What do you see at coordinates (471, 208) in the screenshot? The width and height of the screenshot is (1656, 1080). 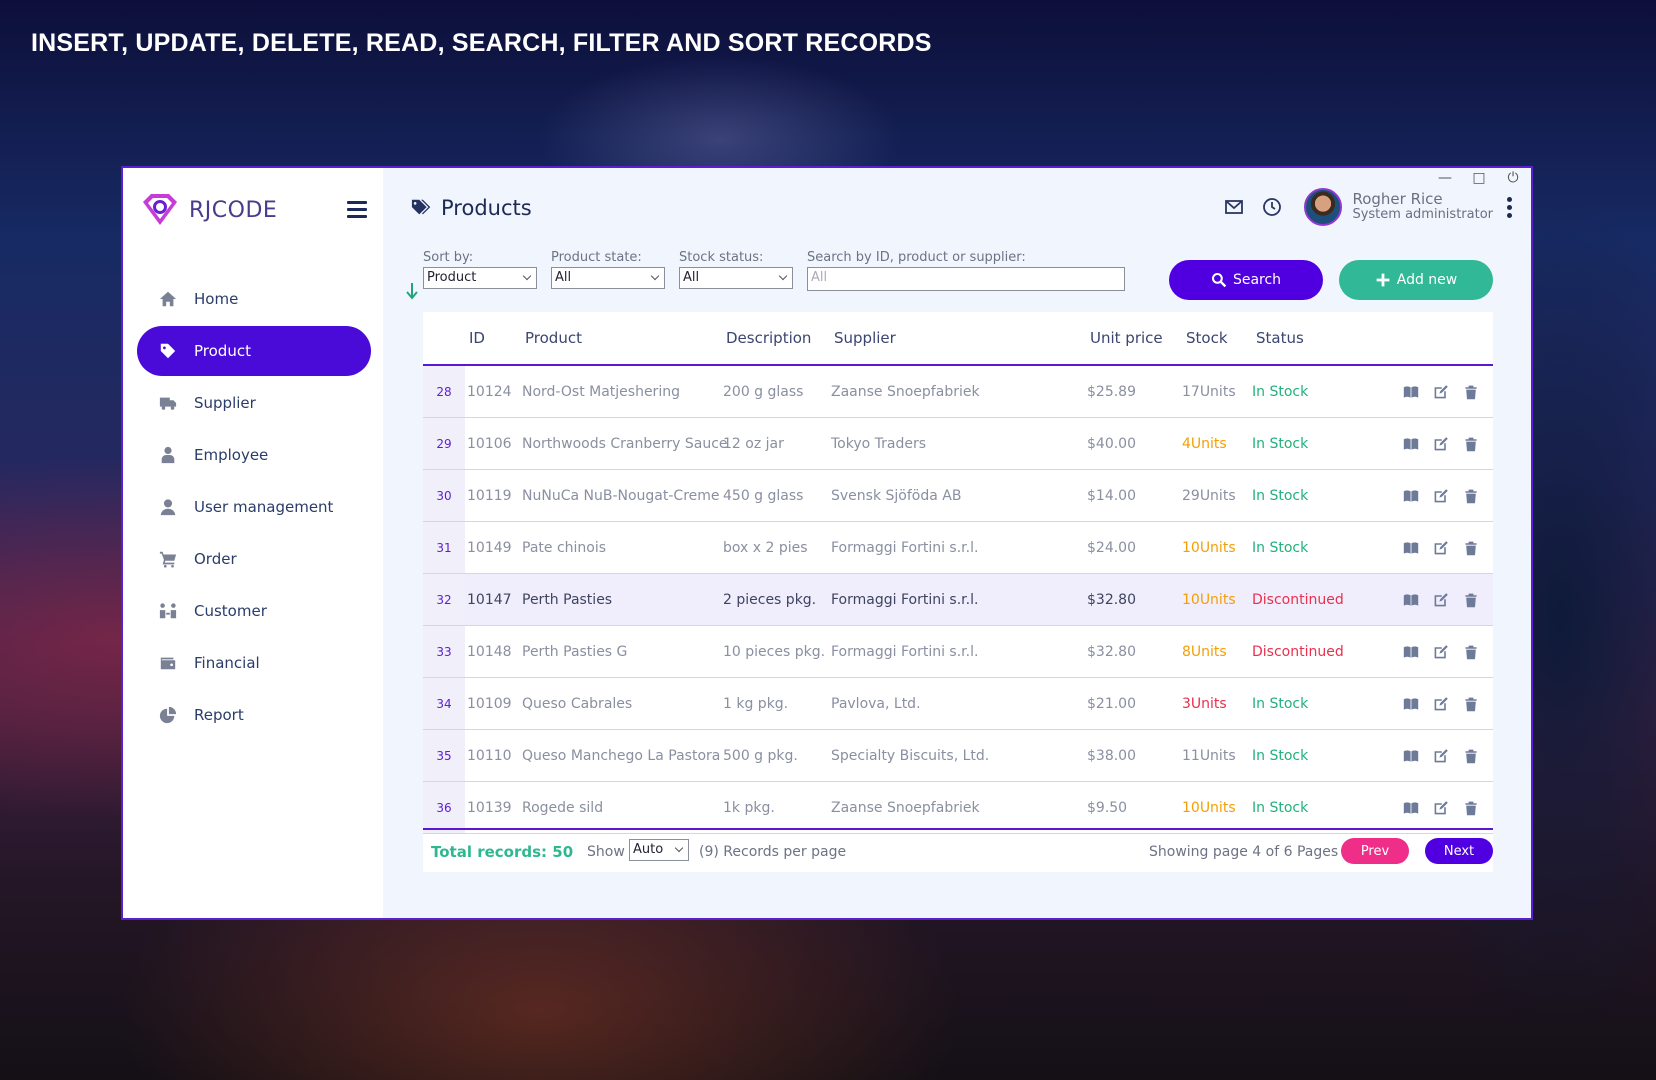 I see `page-title: Products` at bounding box center [471, 208].